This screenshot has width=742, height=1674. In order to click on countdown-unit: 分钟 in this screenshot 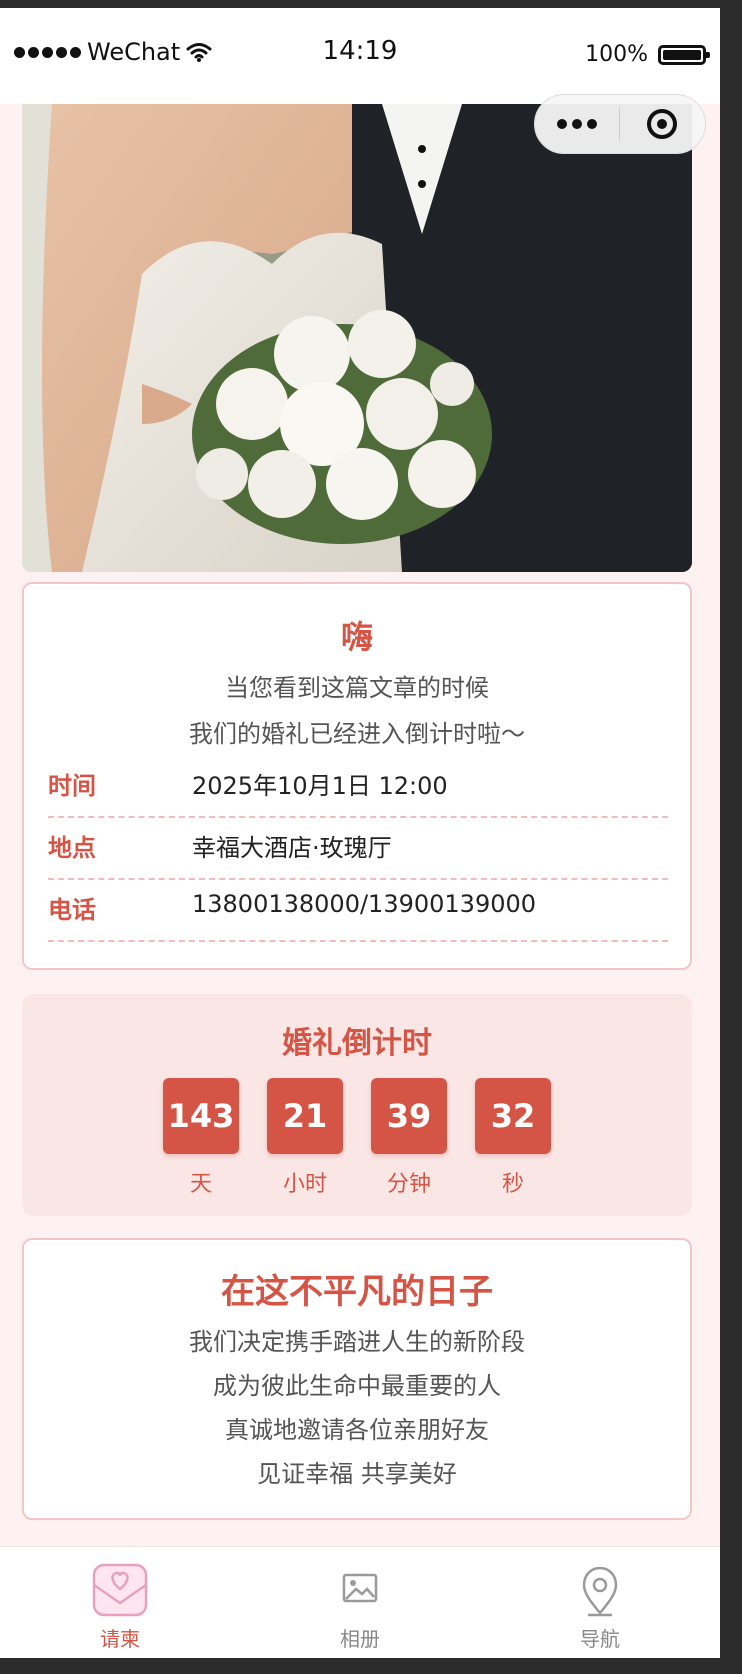, I will do `click(408, 1184)`.